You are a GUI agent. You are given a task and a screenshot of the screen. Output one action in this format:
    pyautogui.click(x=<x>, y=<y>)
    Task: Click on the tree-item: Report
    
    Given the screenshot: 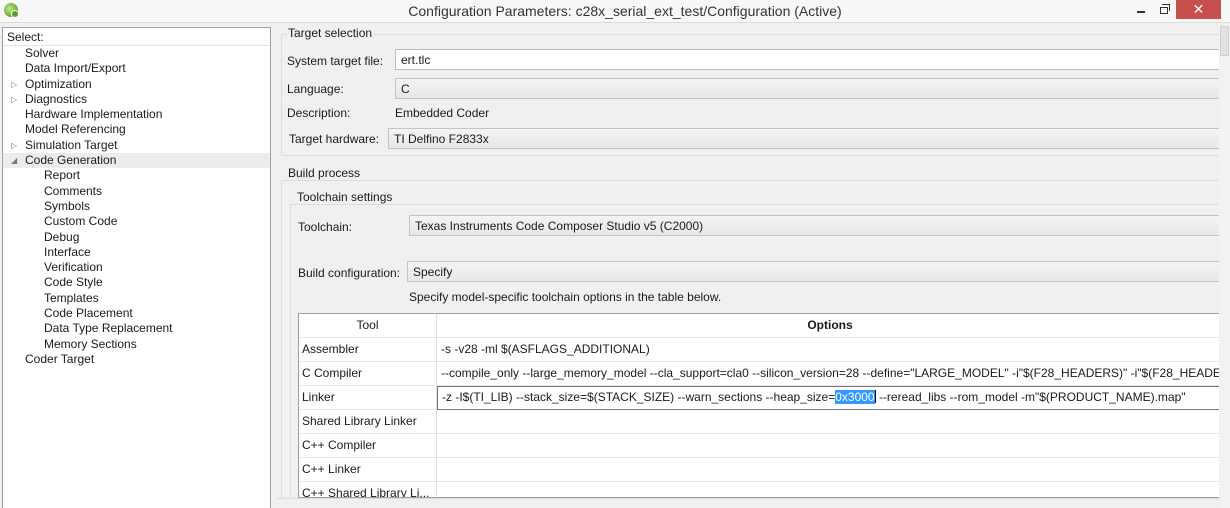 What is the action you would take?
    pyautogui.click(x=136, y=175)
    